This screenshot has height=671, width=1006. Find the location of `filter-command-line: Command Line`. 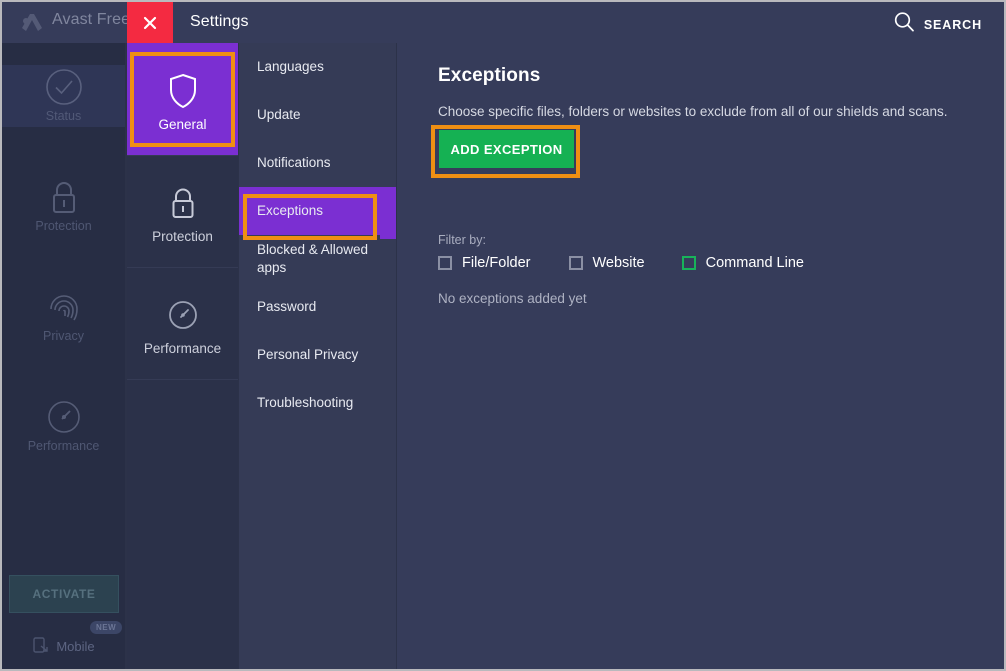

filter-command-line: Command Line is located at coordinates (742, 263).